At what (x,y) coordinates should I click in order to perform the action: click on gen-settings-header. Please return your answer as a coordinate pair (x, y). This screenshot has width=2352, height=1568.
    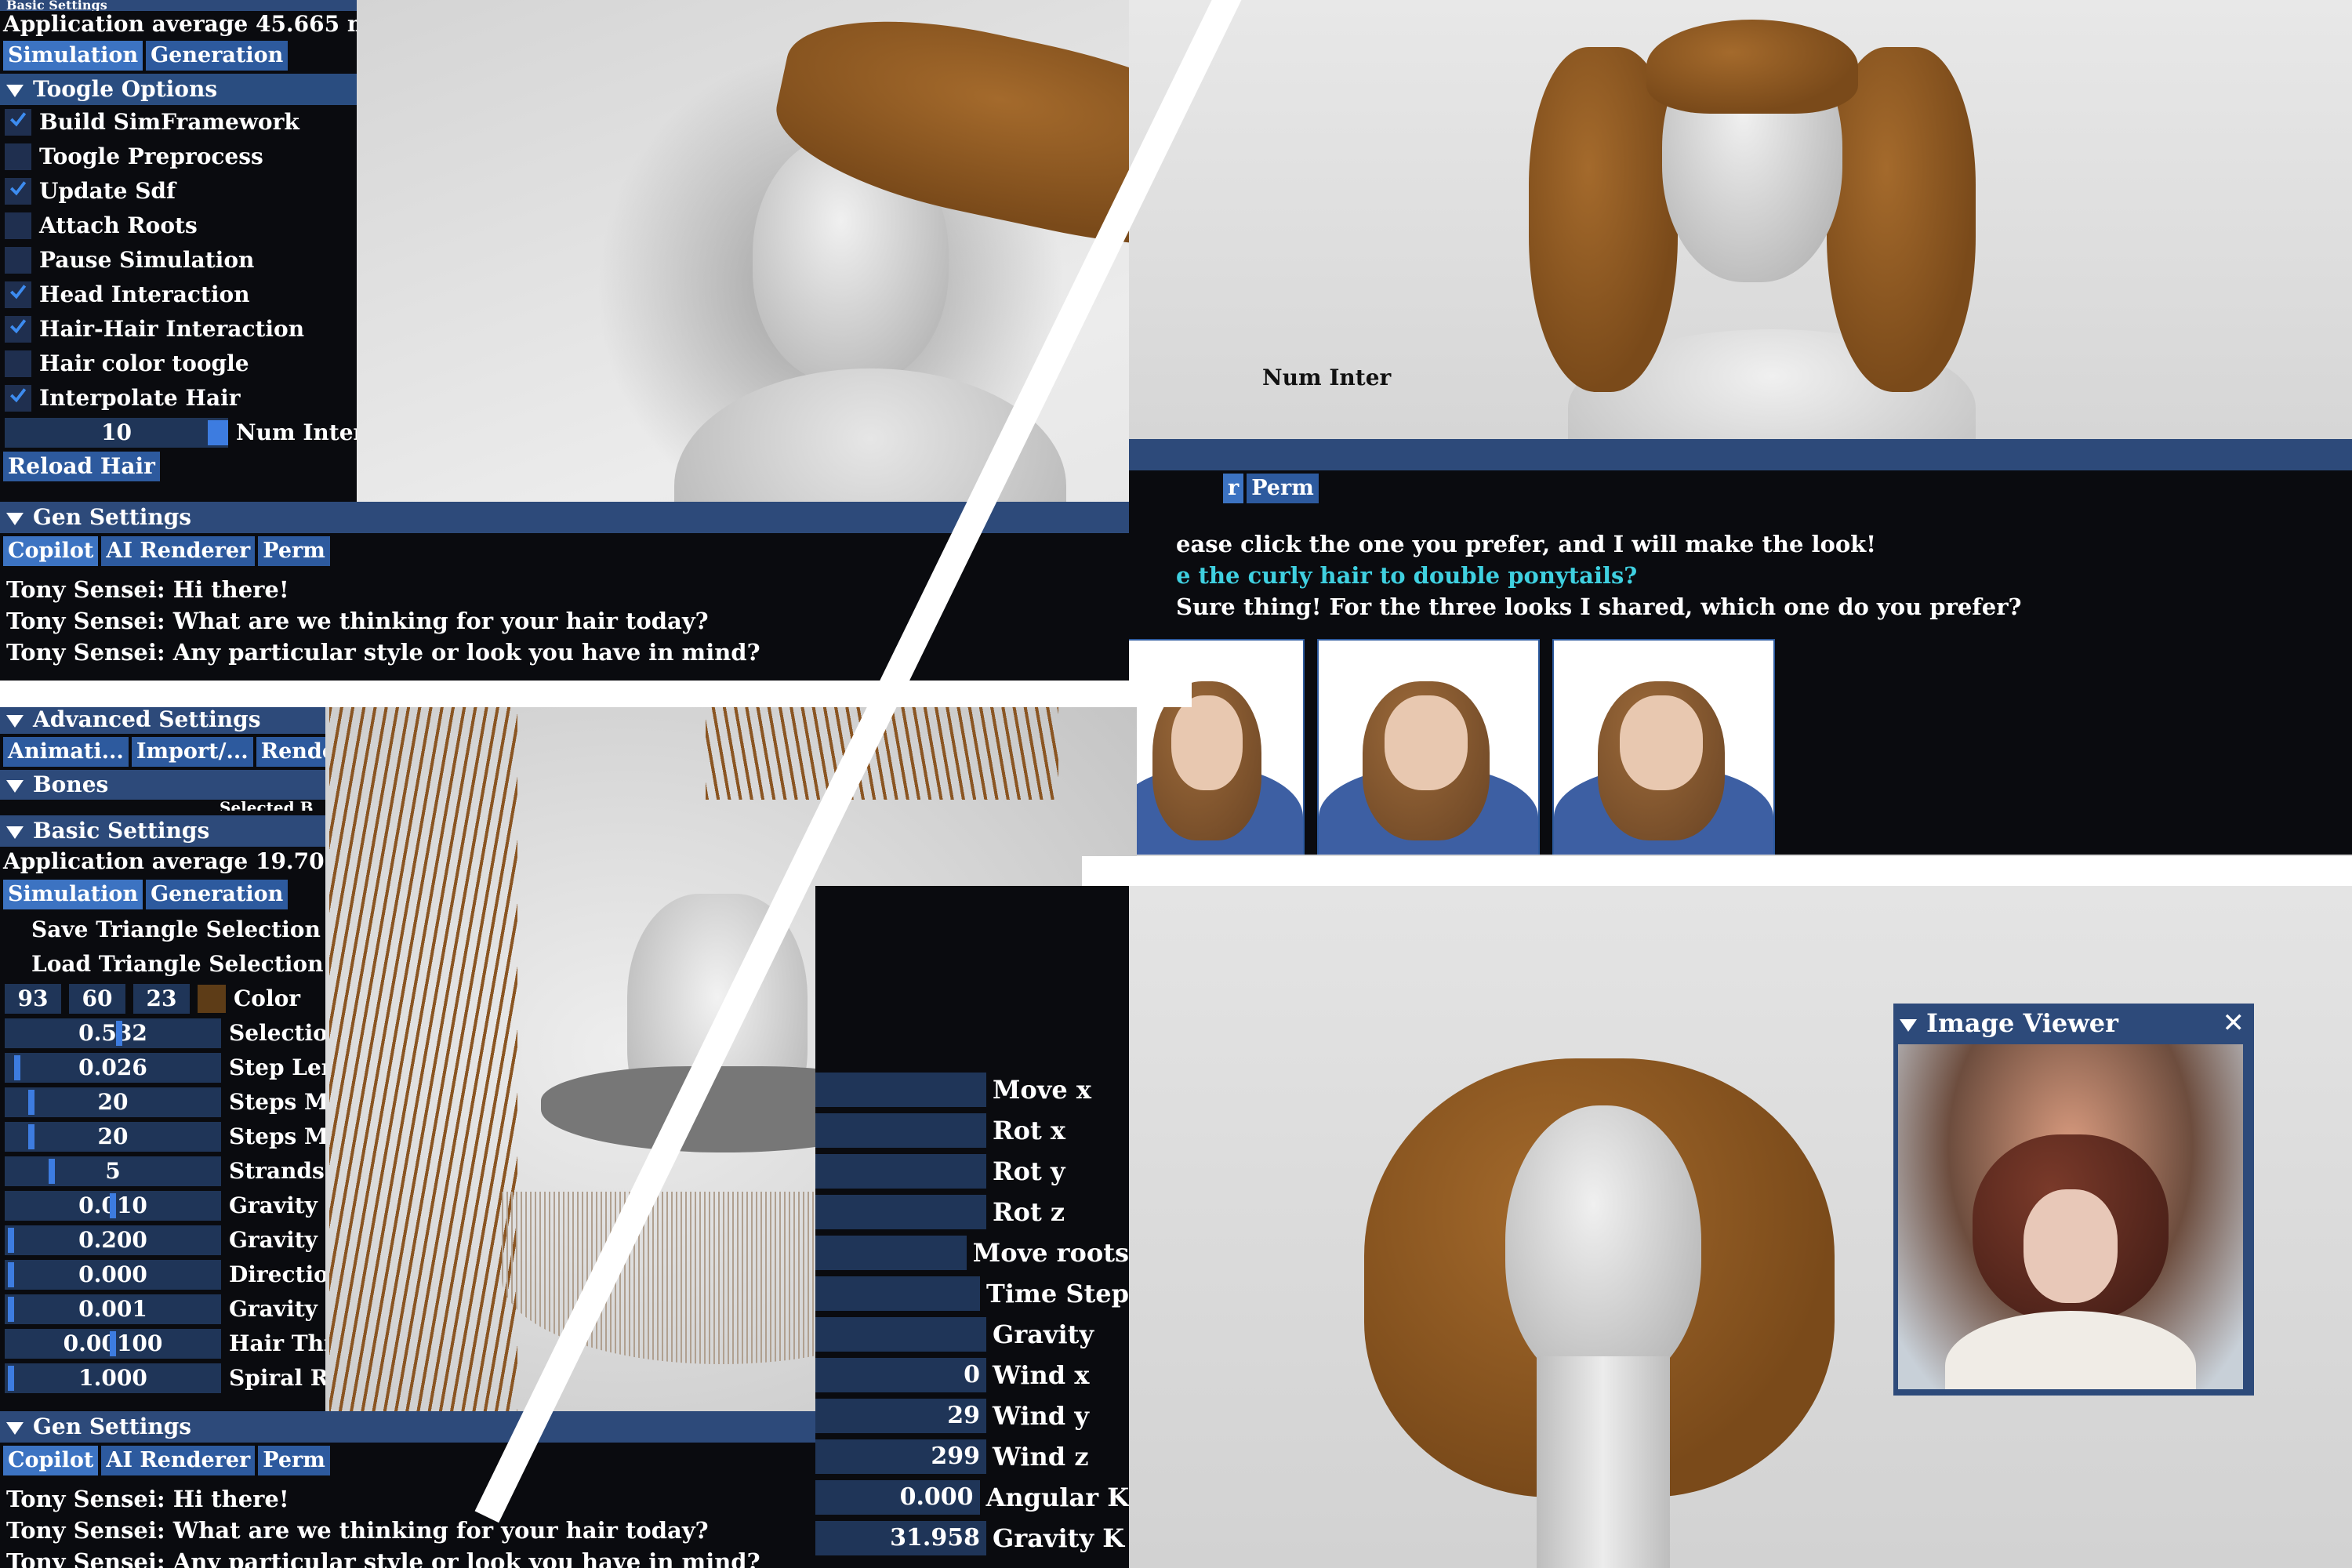
    Looking at the image, I should click on (1740, 454).